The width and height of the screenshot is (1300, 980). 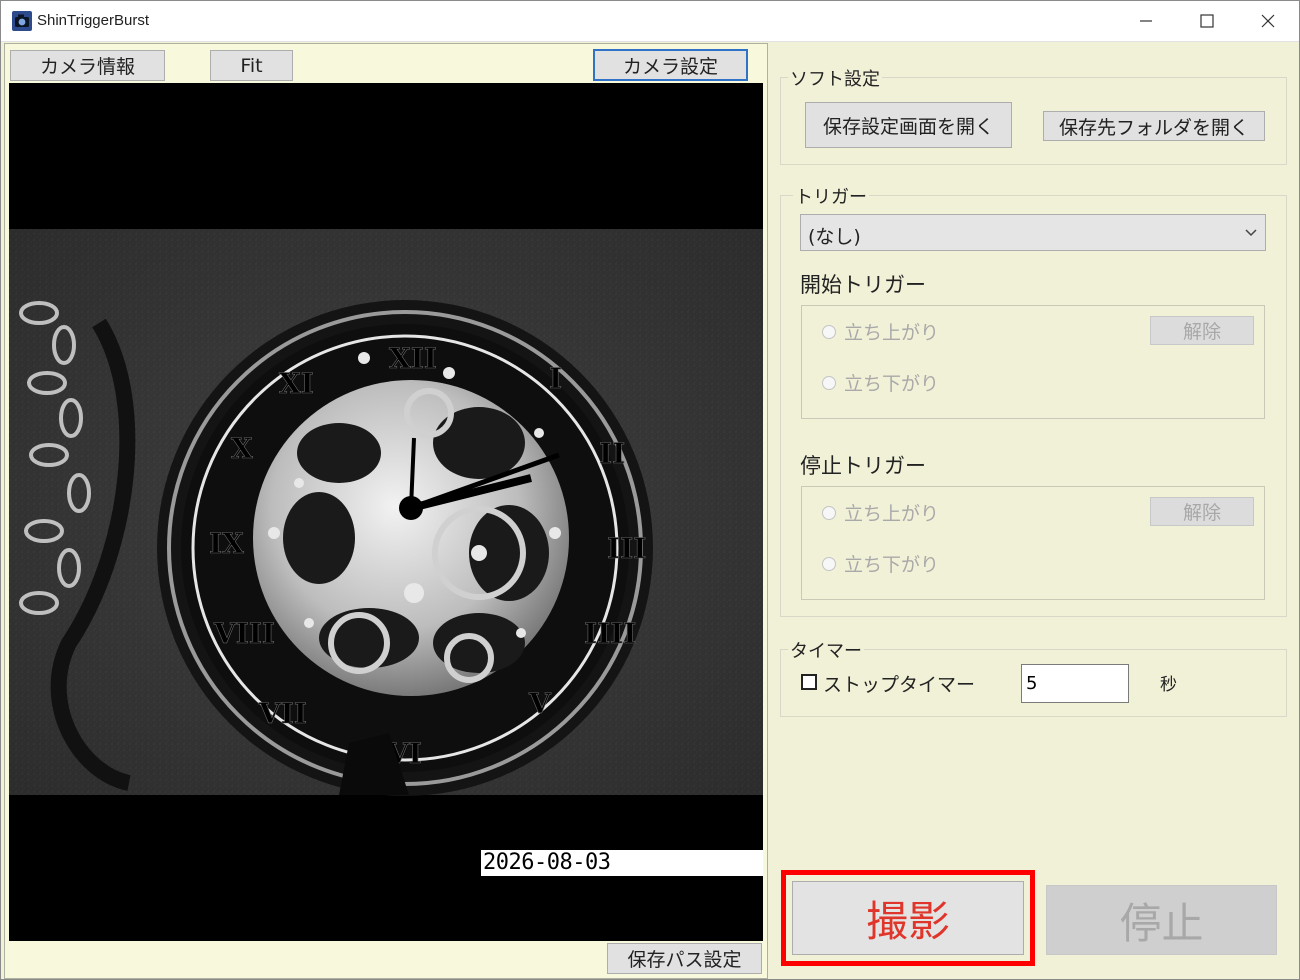 I want to click on svg-text: I, so click(x=555, y=378).